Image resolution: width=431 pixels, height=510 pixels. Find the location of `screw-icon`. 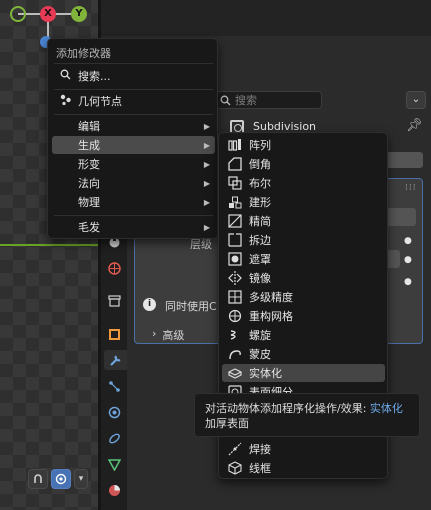

screw-icon is located at coordinates (235, 335).